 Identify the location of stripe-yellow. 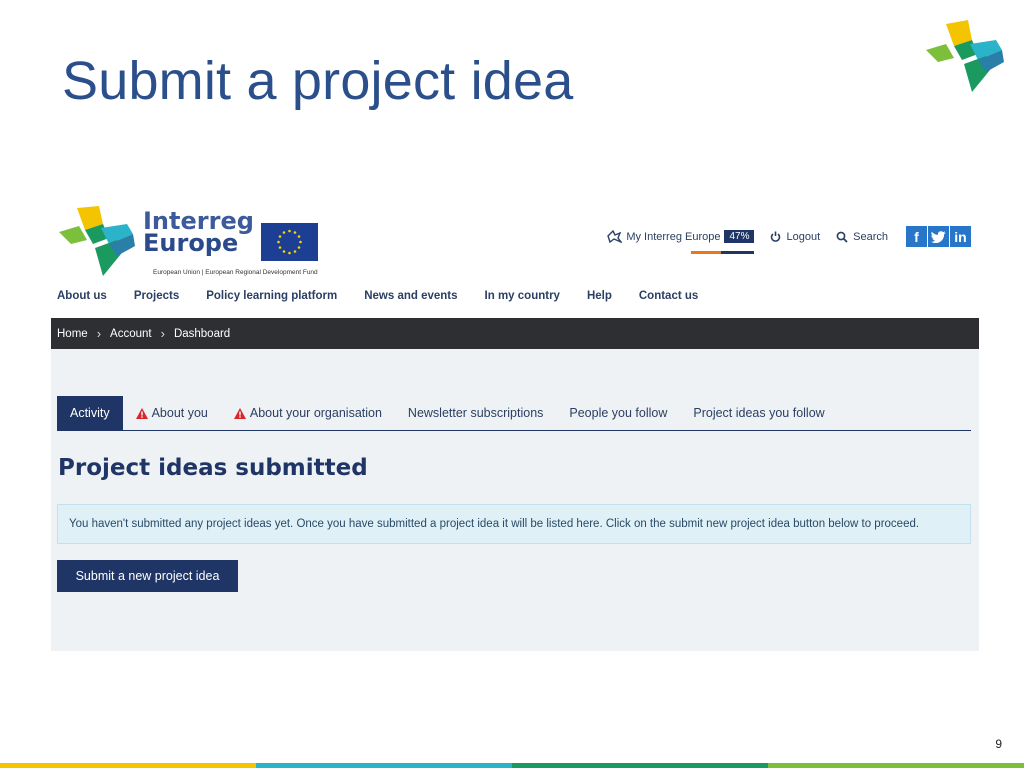
(128, 765).